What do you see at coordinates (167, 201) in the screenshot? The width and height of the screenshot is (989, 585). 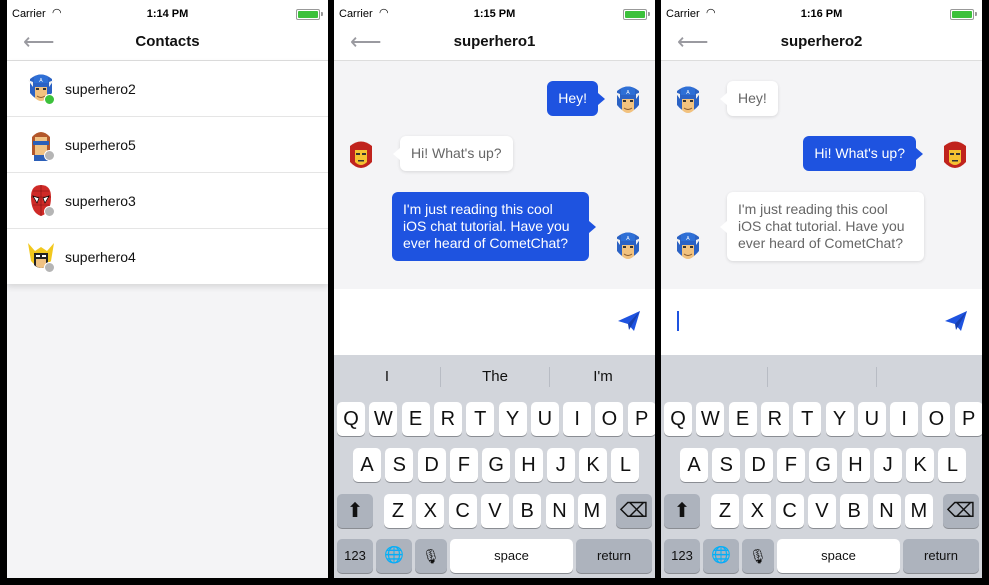 I see `contact-row: superhero3` at bounding box center [167, 201].